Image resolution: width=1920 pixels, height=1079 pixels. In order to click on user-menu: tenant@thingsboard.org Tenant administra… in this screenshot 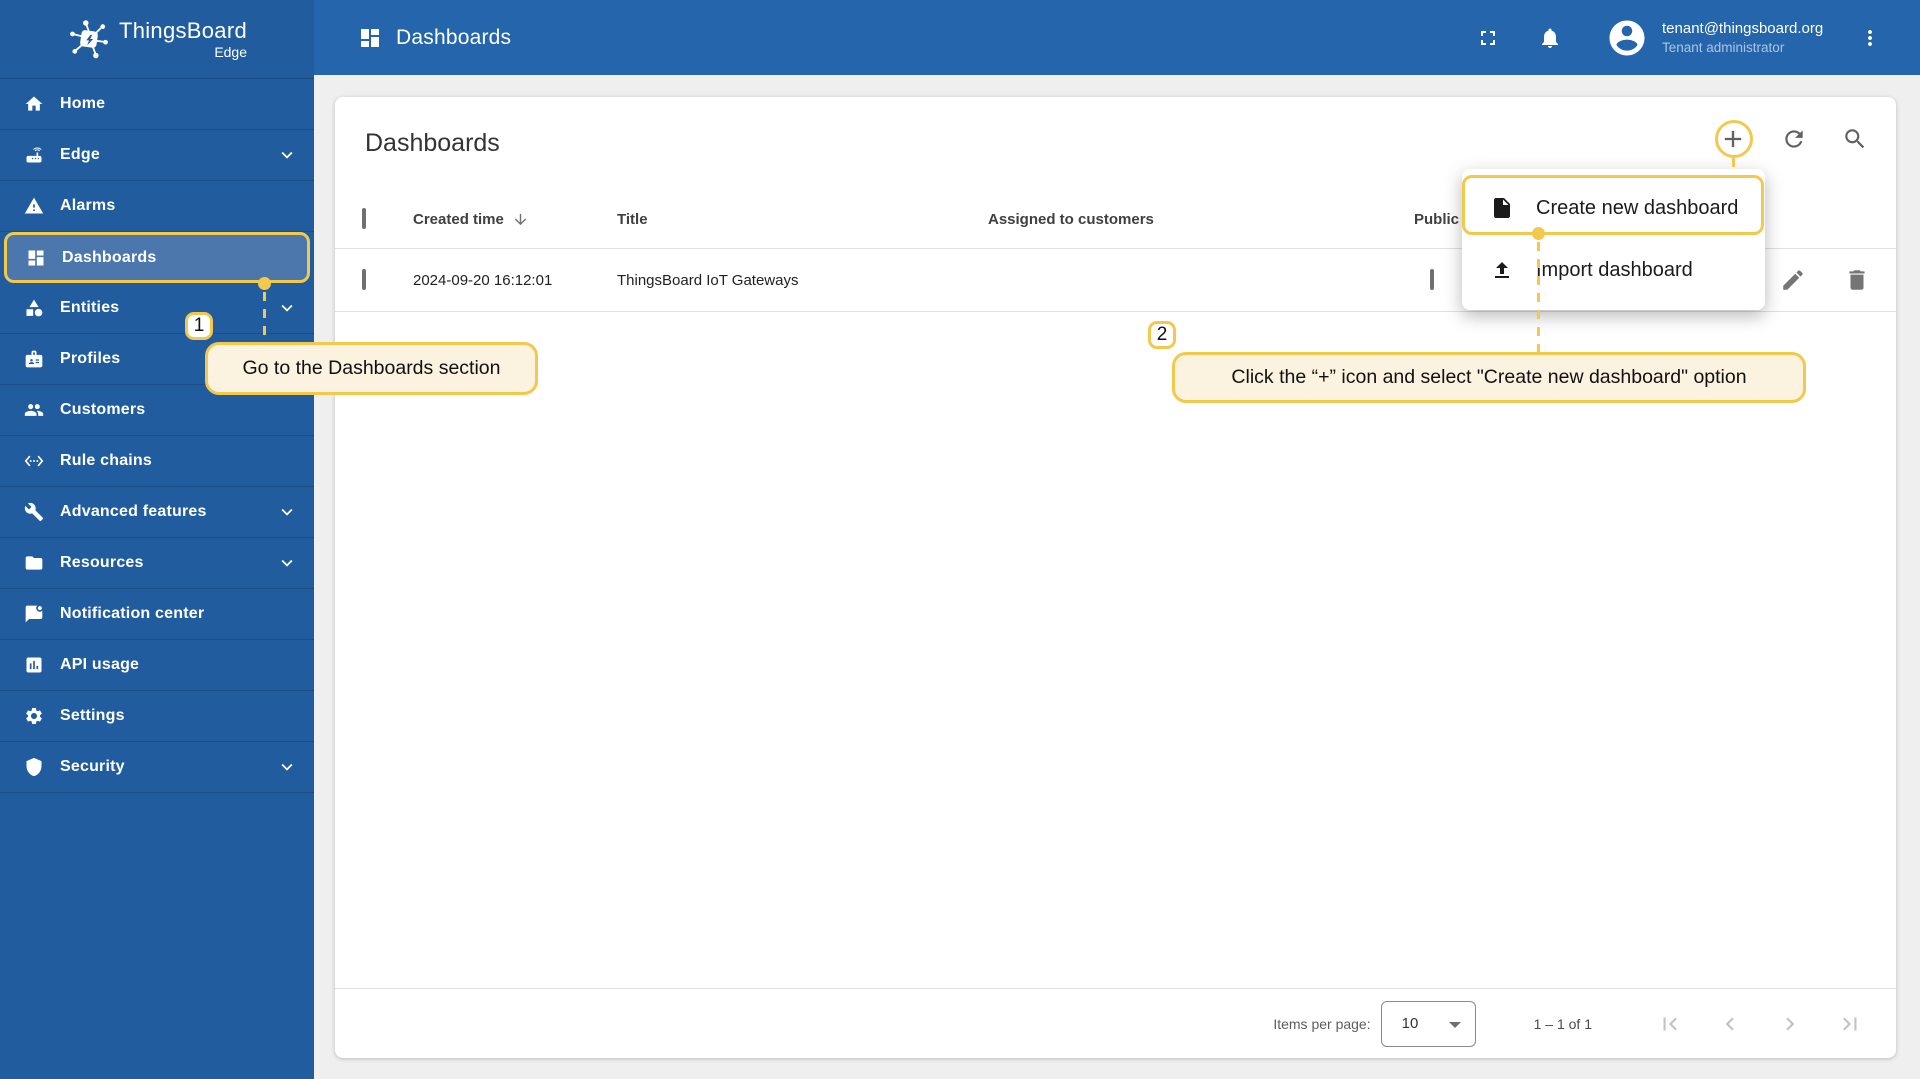, I will do `click(1722, 38)`.